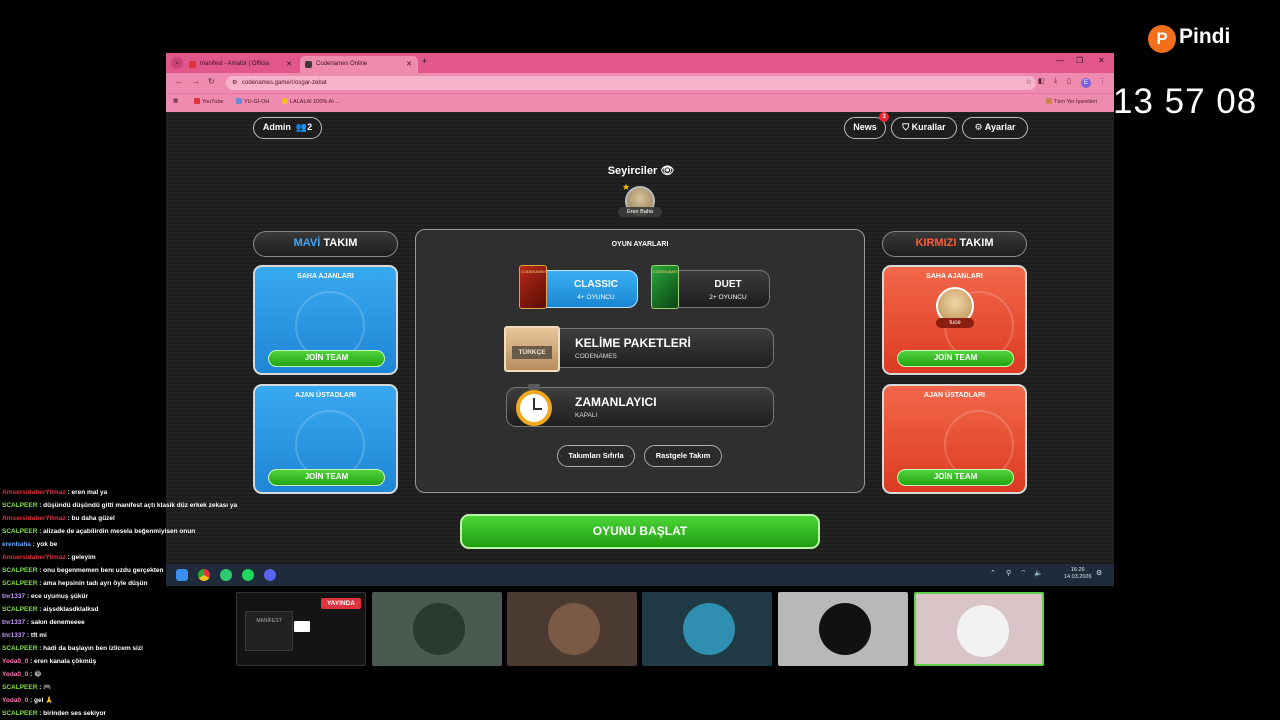 This screenshot has height=720, width=1280. What do you see at coordinates (1008, 573) in the screenshot?
I see `mic-icon: ⚲` at bounding box center [1008, 573].